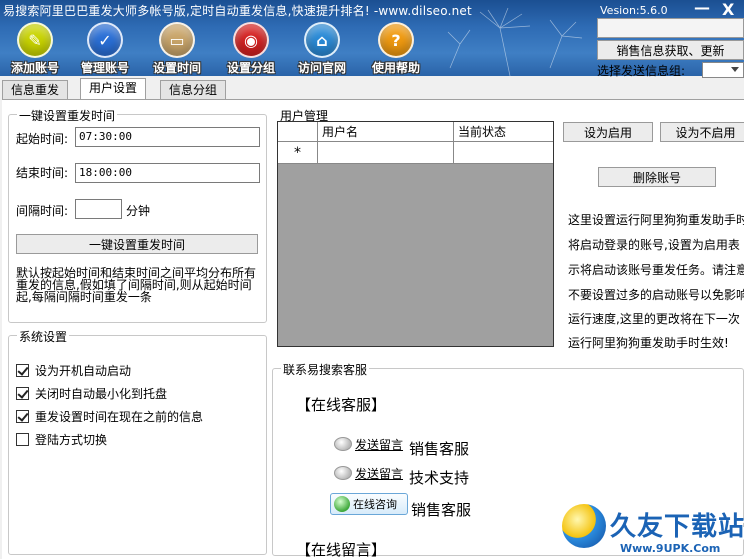 This screenshot has width=744, height=559. What do you see at coordinates (670, 548) in the screenshot?
I see `watermark-url: Www.9UPK.Com` at bounding box center [670, 548].